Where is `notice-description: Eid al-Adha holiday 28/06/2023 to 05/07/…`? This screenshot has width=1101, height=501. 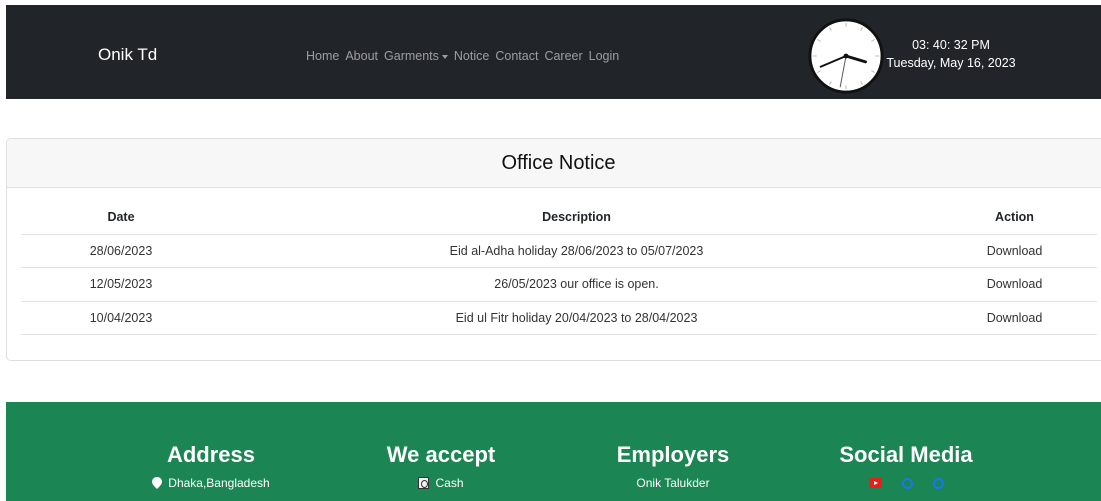
notice-description: Eid al-Adha holiday 28/06/2023 to 05/07/… is located at coordinates (576, 251).